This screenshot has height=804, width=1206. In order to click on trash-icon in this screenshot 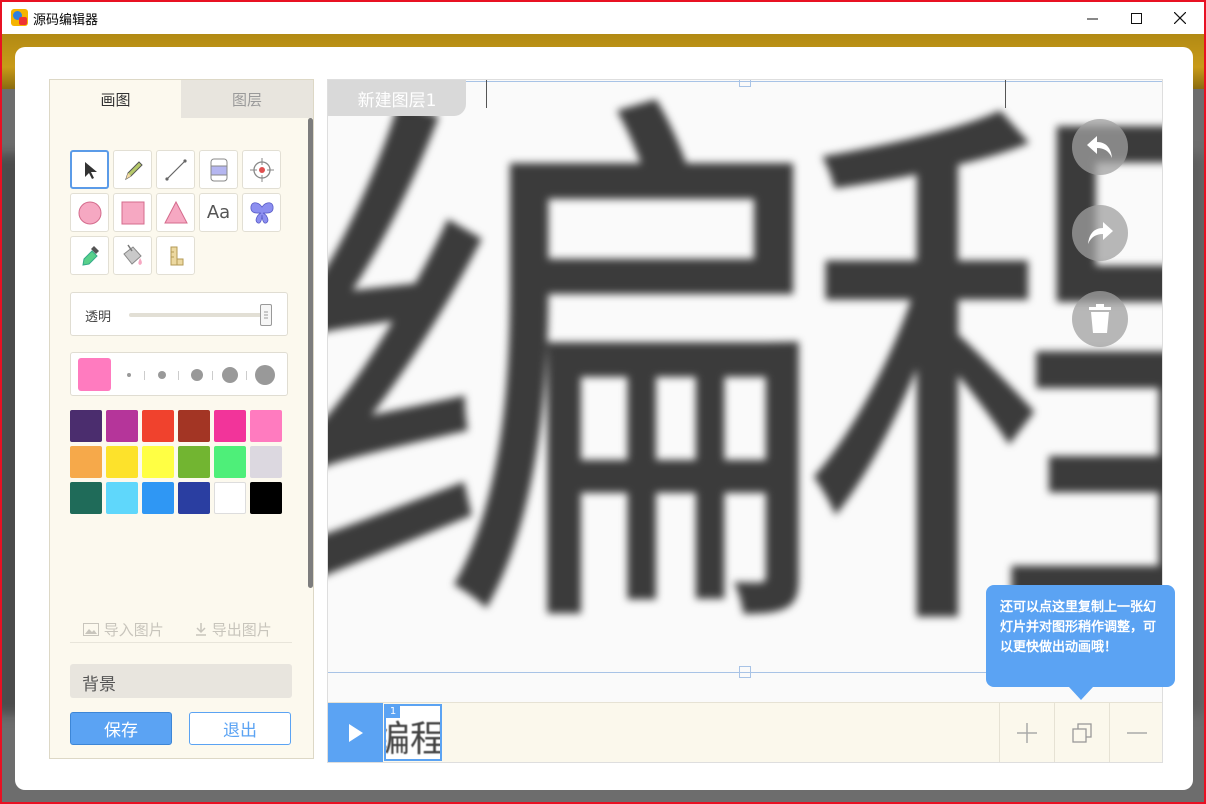, I will do `click(1100, 318)`.